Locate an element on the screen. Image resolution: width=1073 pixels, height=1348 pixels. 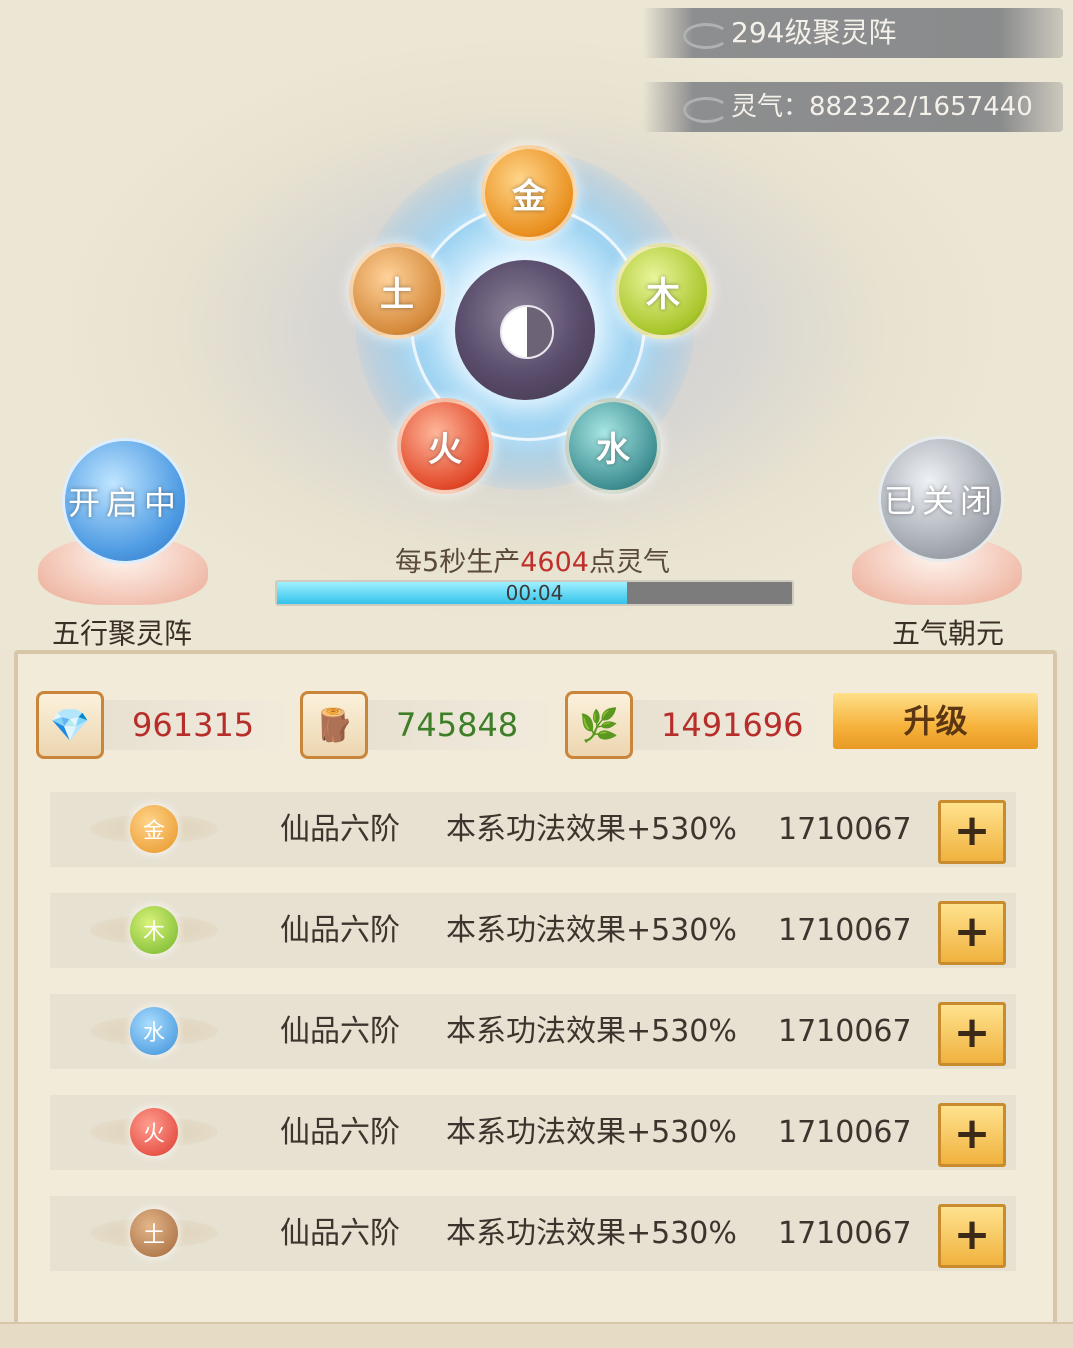
orb-wood: 木 is located at coordinates (663, 291).